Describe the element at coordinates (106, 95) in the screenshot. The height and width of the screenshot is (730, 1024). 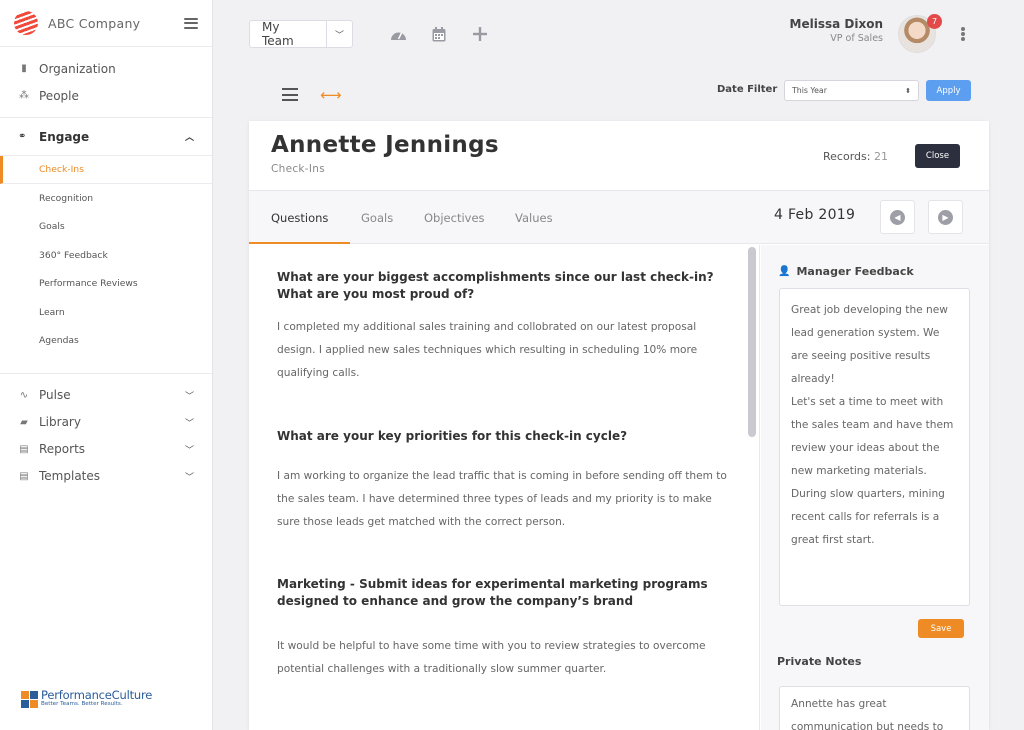
I see `sidebar-item-people: ⁂ People` at that location.